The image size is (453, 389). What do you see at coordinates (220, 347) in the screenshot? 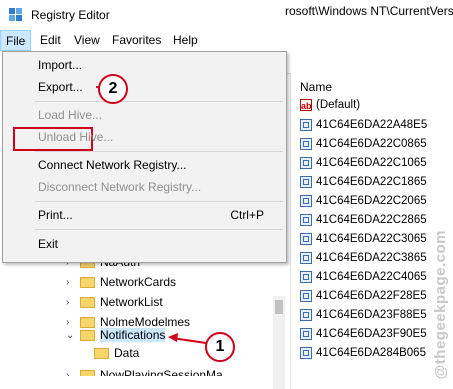
I see `step-1-badge: 1` at bounding box center [220, 347].